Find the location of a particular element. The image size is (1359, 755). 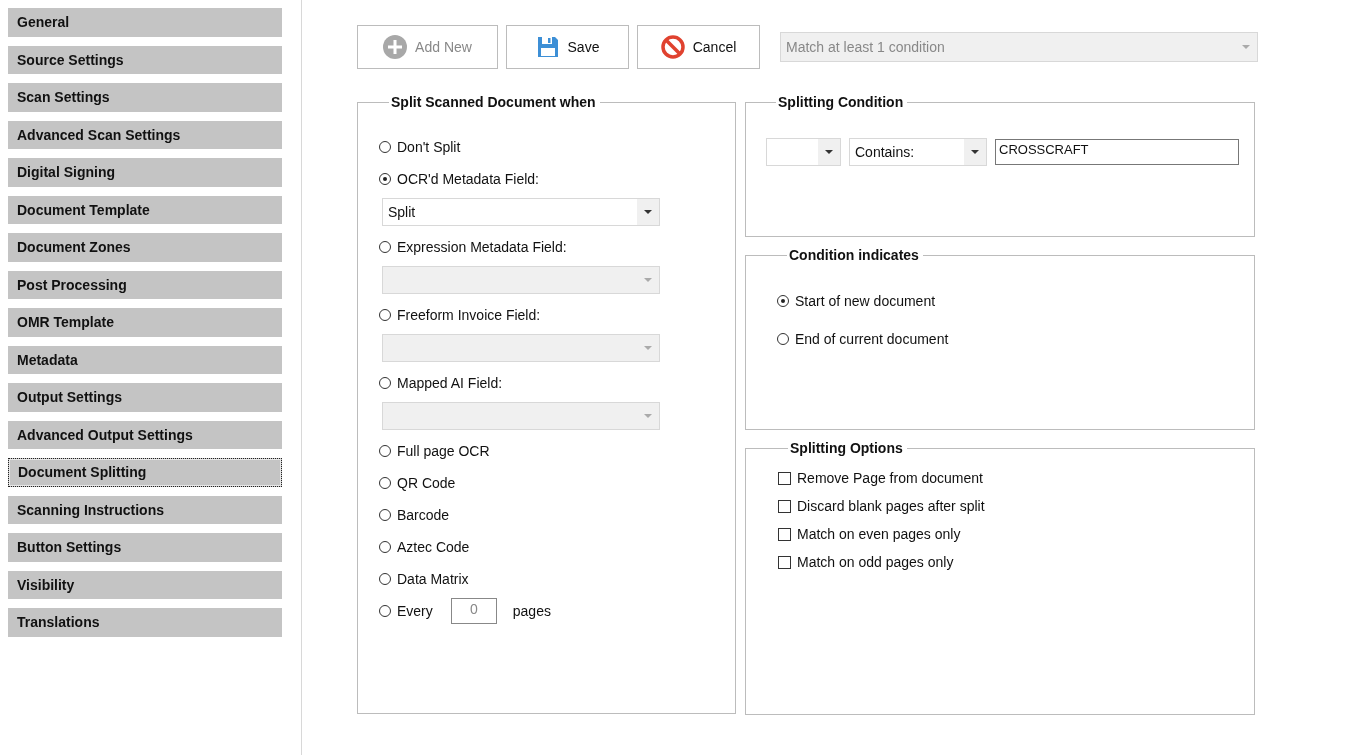

sidebar-item: Scanning Instructions is located at coordinates (145, 509).